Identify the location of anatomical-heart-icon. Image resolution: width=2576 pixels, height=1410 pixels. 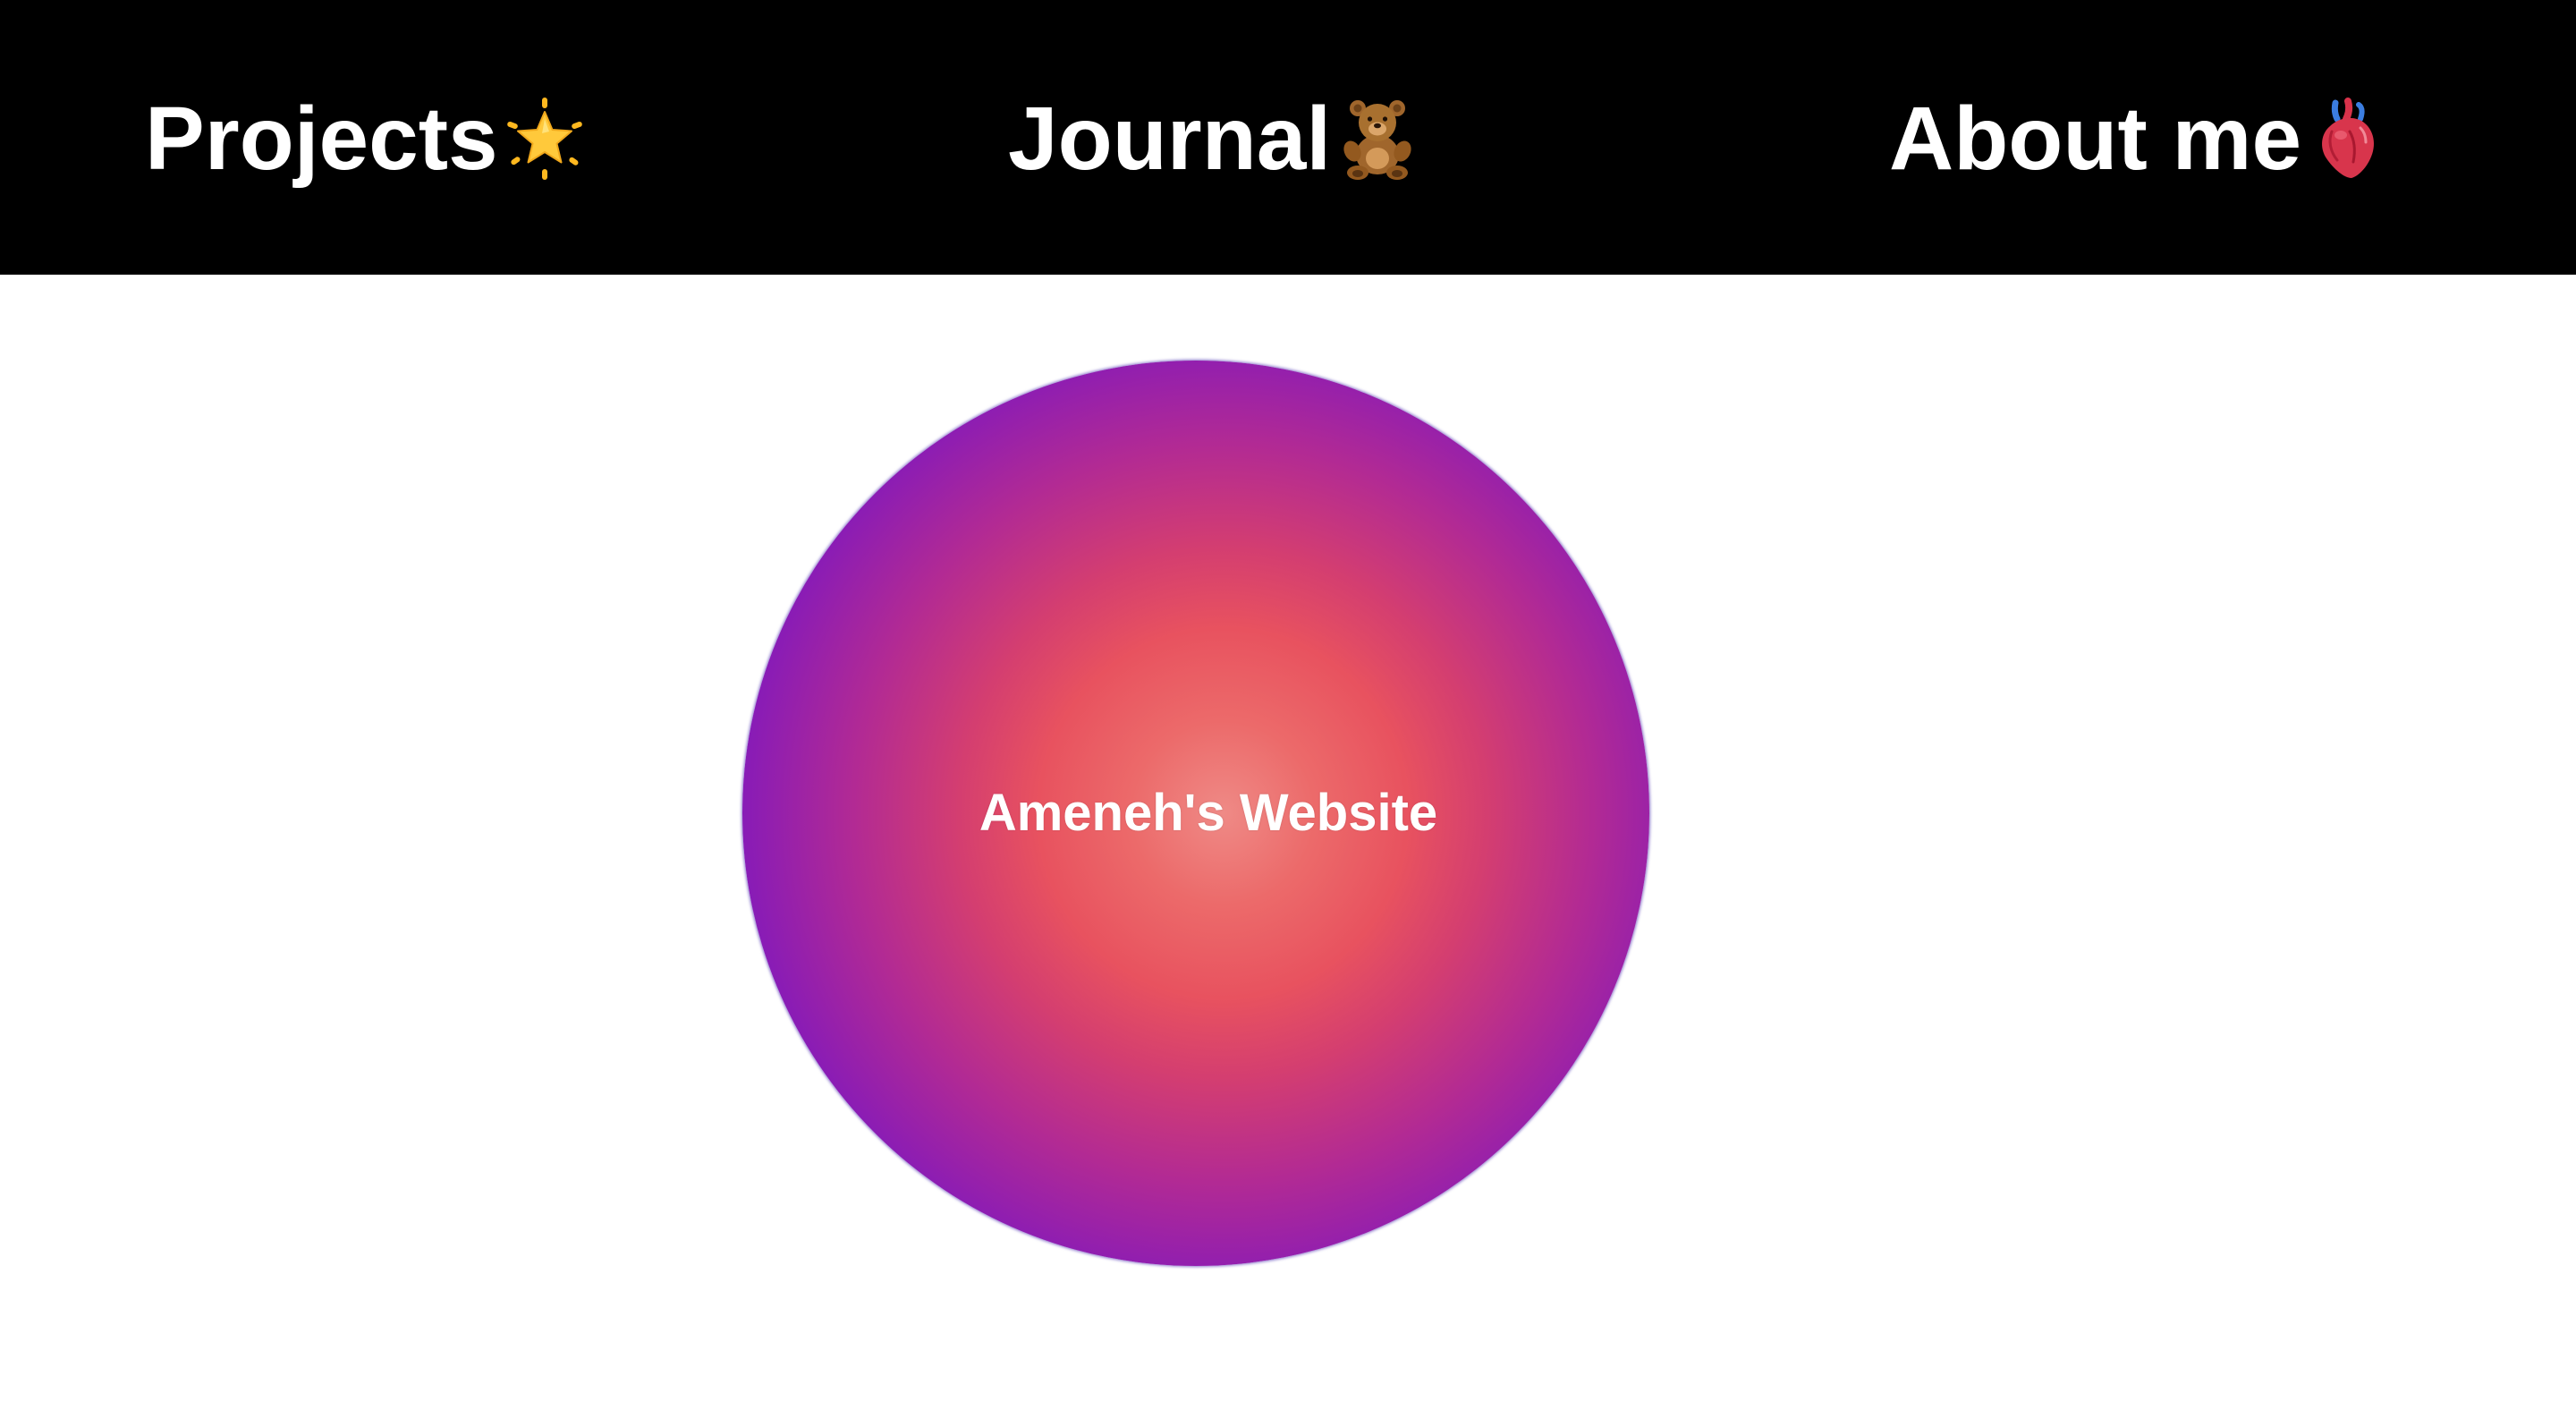
(2348, 139).